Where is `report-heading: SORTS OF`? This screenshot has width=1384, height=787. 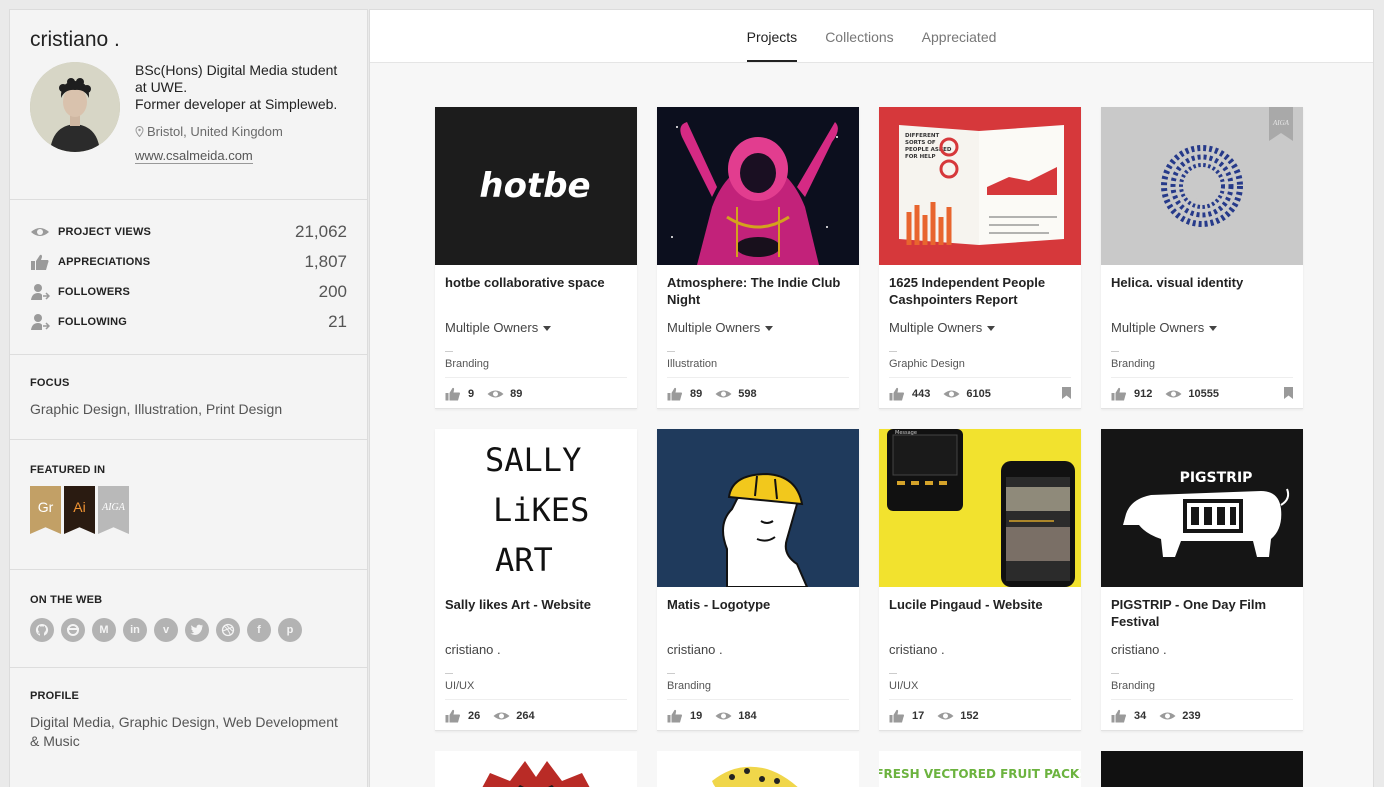 report-heading: SORTS OF is located at coordinates (920, 143).